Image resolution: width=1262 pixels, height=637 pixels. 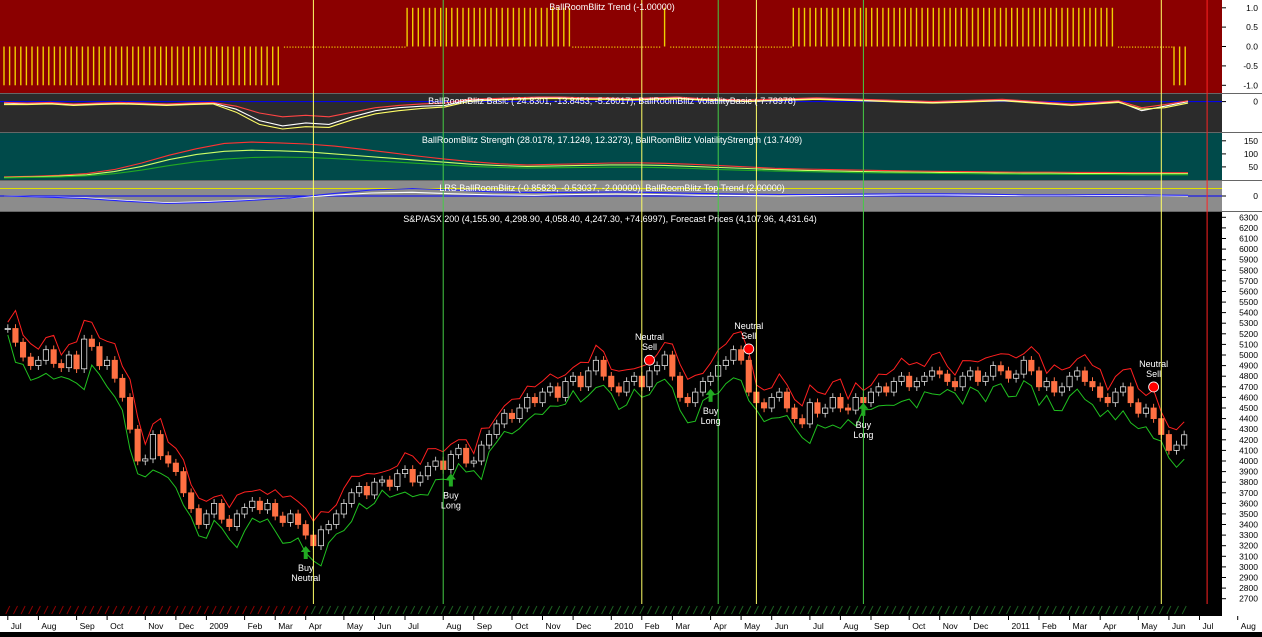 What do you see at coordinates (1248, 302) in the screenshot?
I see `ytick-label: 5500` at bounding box center [1248, 302].